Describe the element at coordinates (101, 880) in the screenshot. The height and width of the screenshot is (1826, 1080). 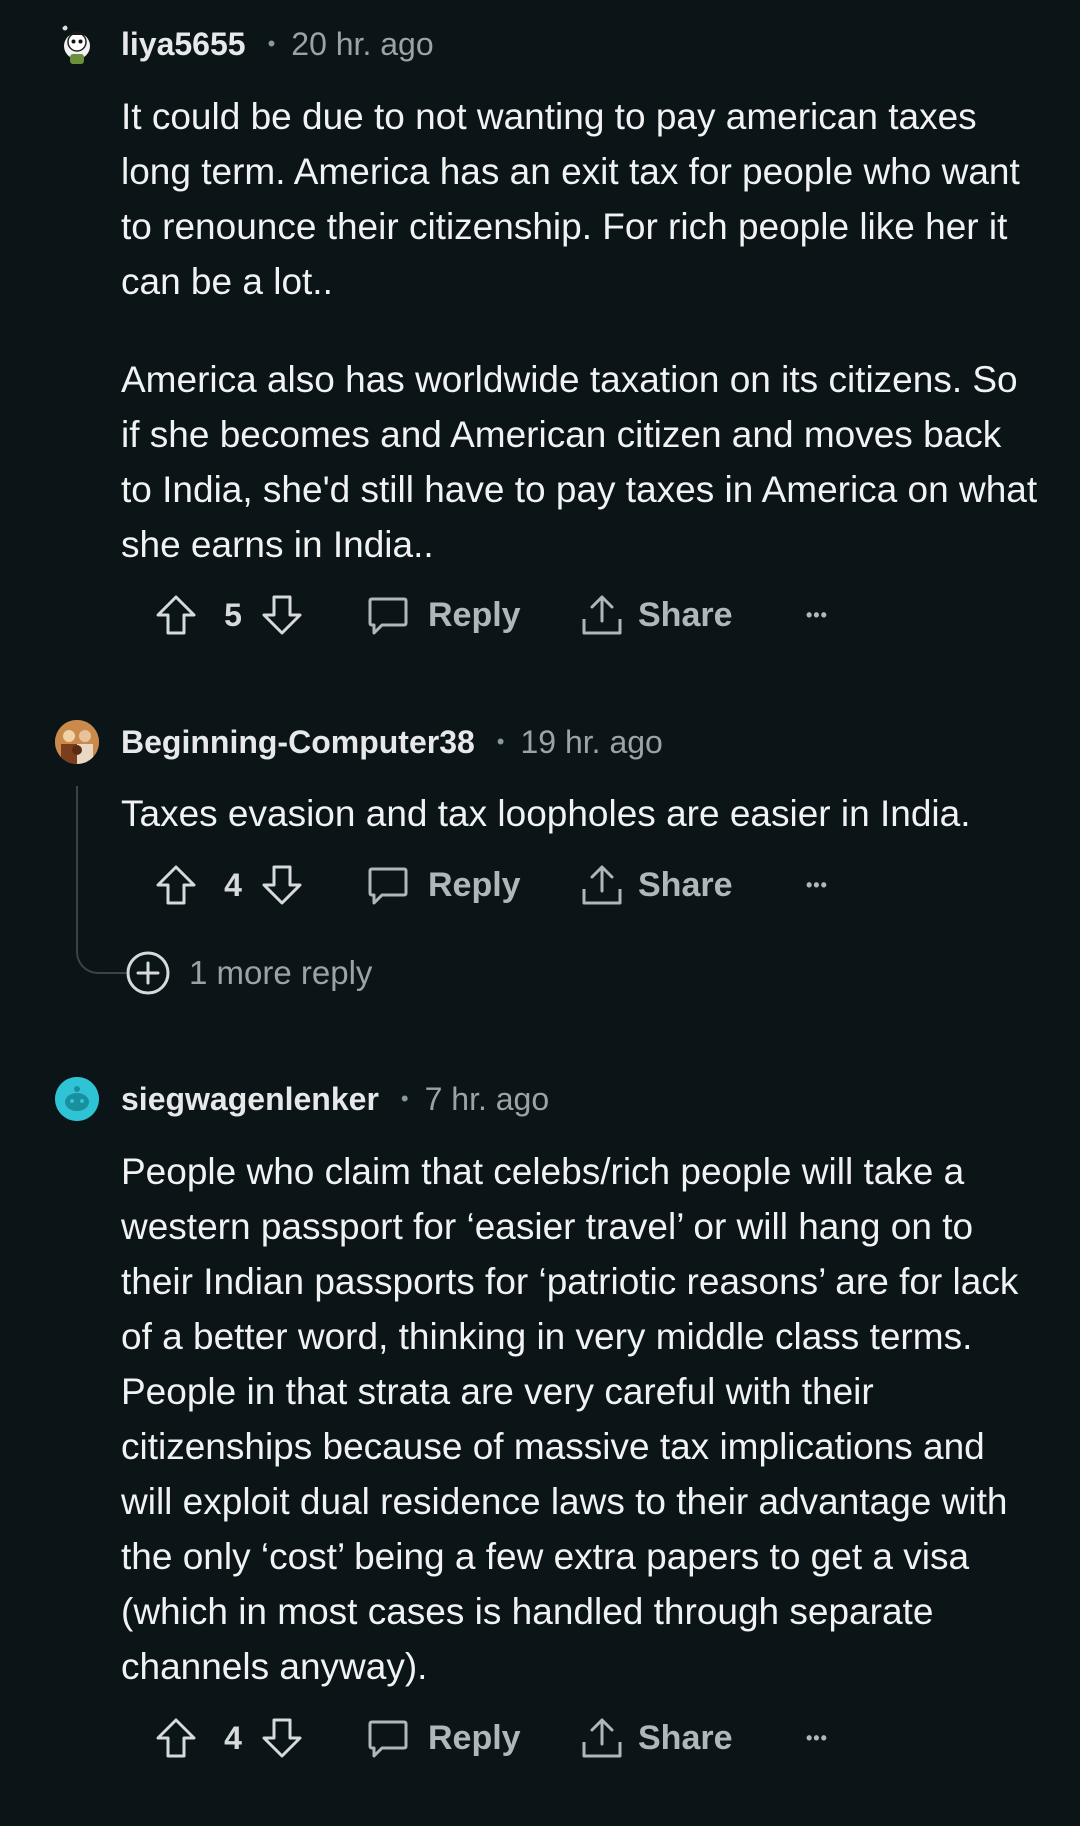
I see `thread-line` at that location.